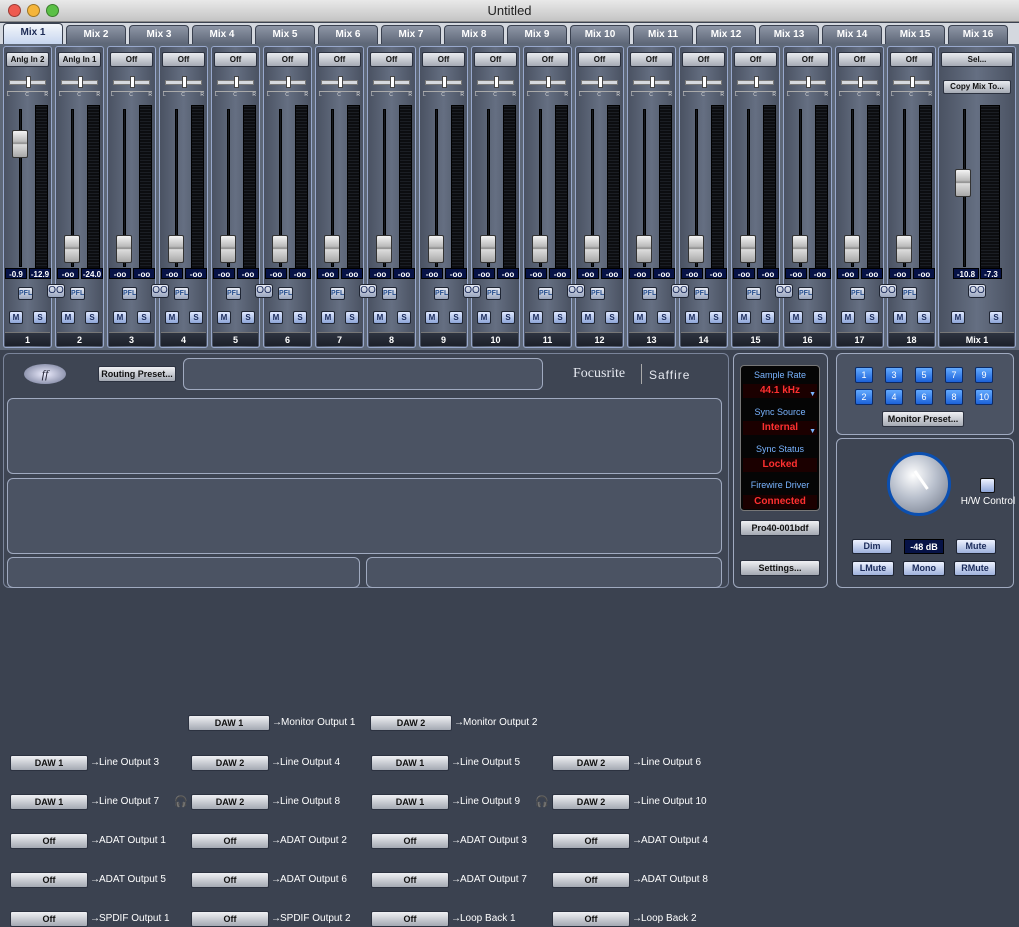  What do you see at coordinates (230, 841) in the screenshot?
I see `adat-output-2-source: Off` at bounding box center [230, 841].